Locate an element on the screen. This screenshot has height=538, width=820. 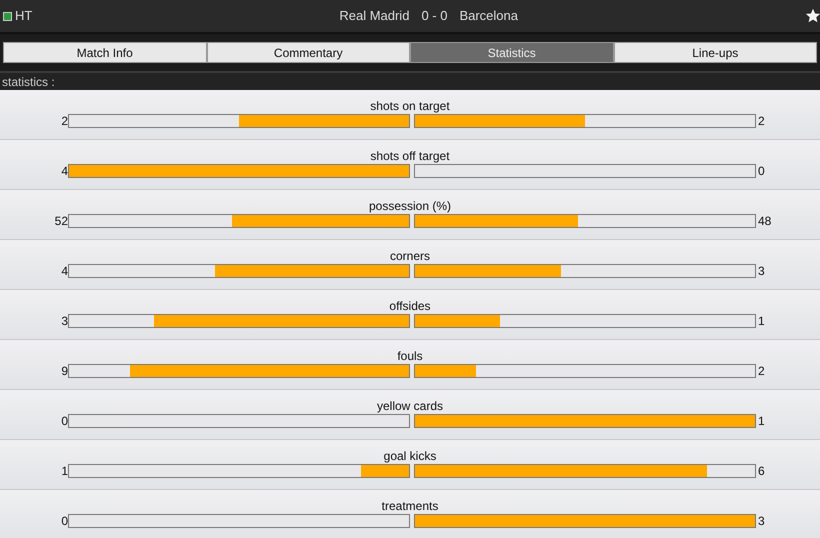
match-status: HT is located at coordinates (23, 16).